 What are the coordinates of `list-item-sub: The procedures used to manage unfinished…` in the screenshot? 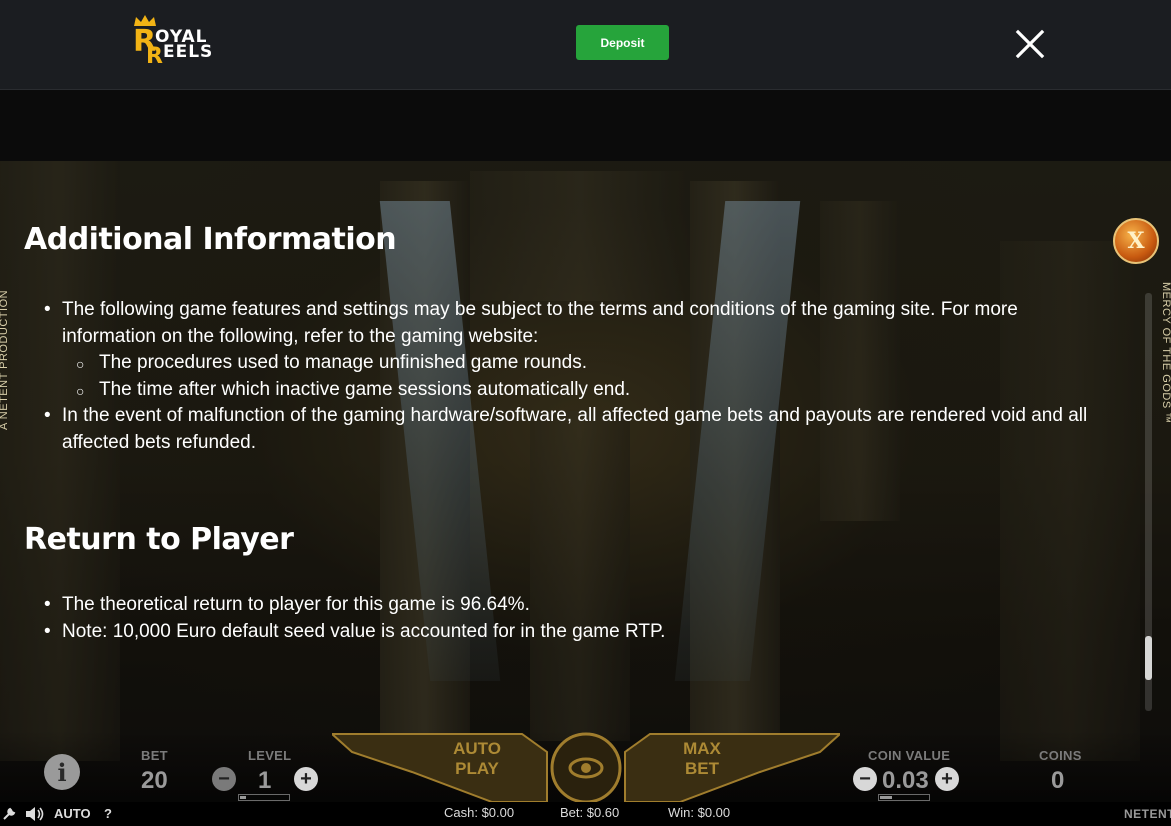 It's located at (575, 363).